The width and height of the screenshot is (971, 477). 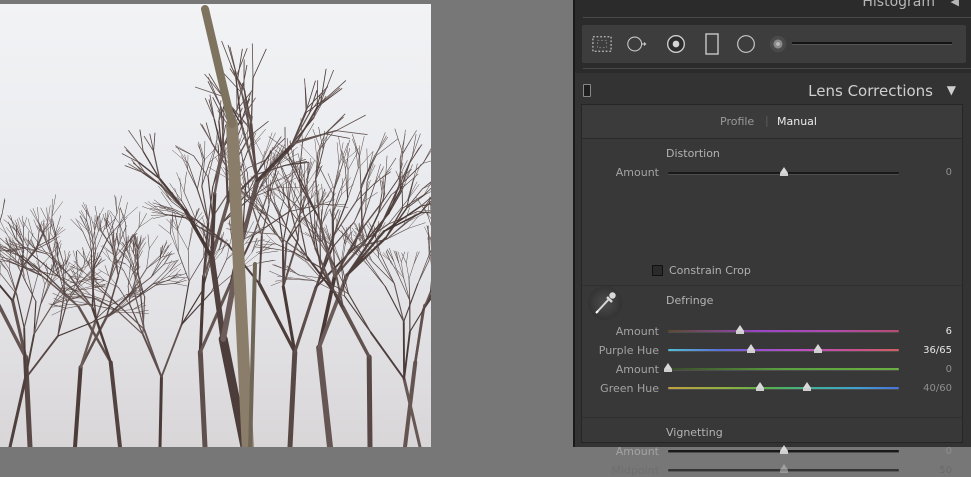 I want to click on green-amount-slider, so click(x=783, y=369).